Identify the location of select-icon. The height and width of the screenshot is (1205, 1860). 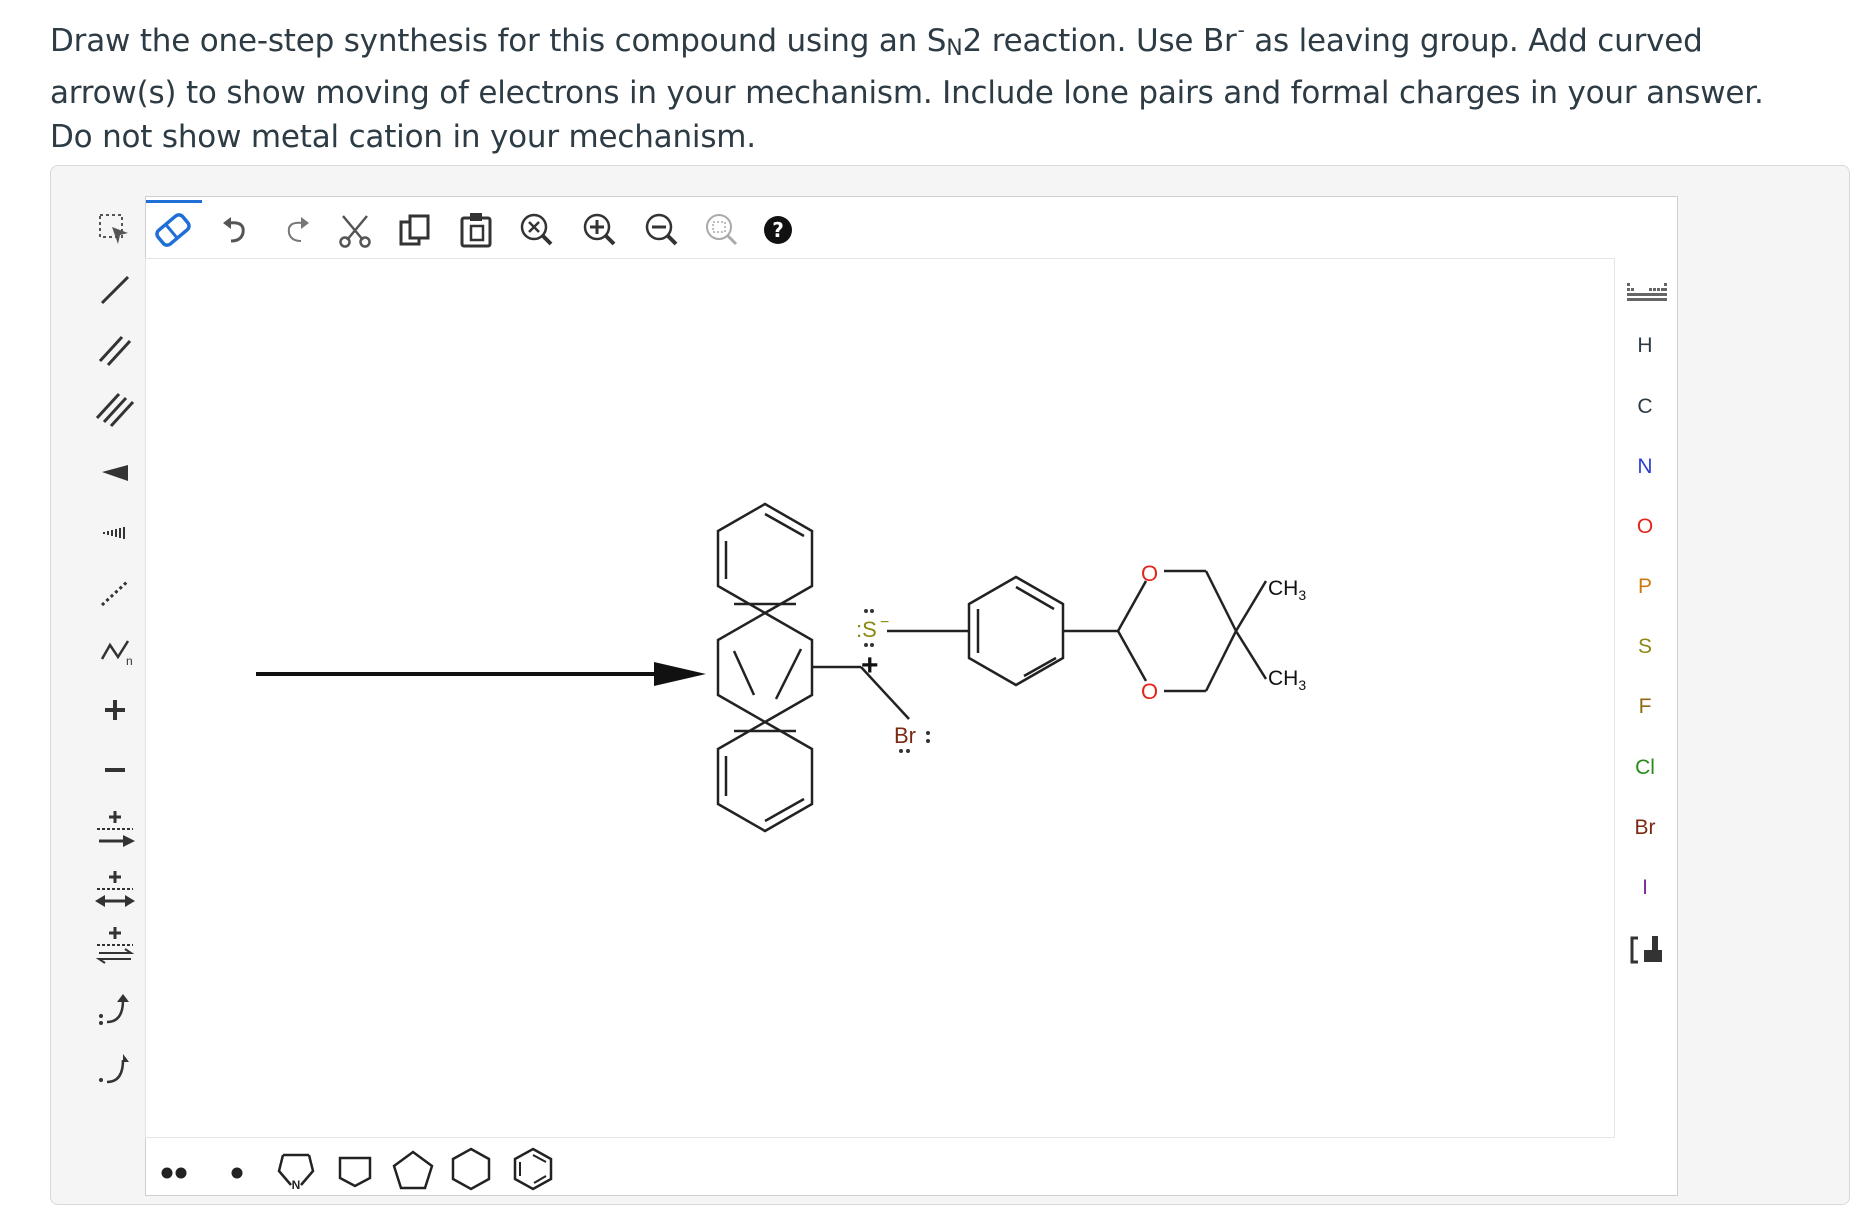
(115, 230).